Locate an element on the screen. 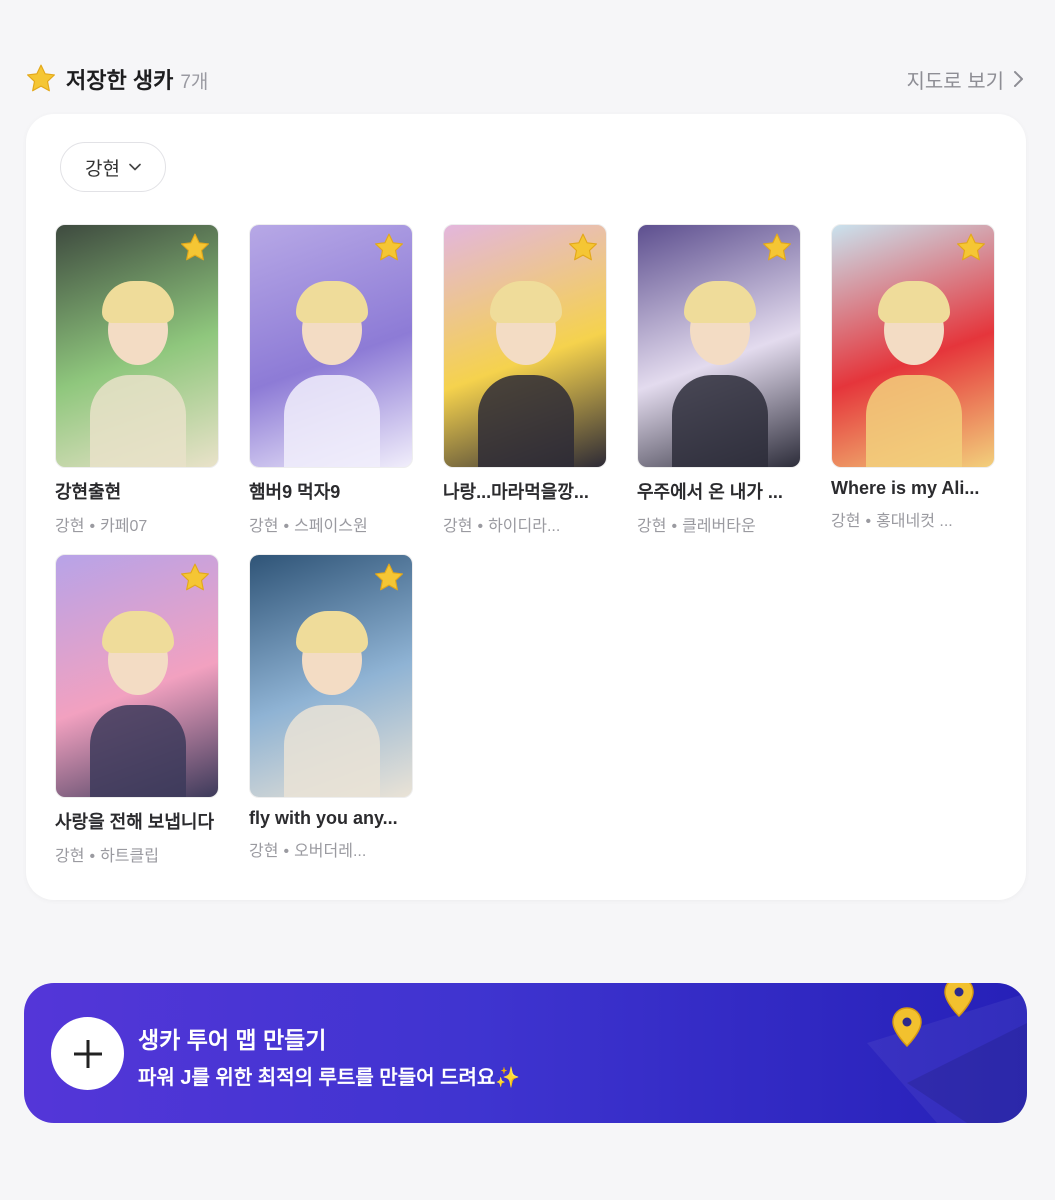 This screenshot has width=1055, height=1200. sparkle-icon: ✨ is located at coordinates (508, 1078).